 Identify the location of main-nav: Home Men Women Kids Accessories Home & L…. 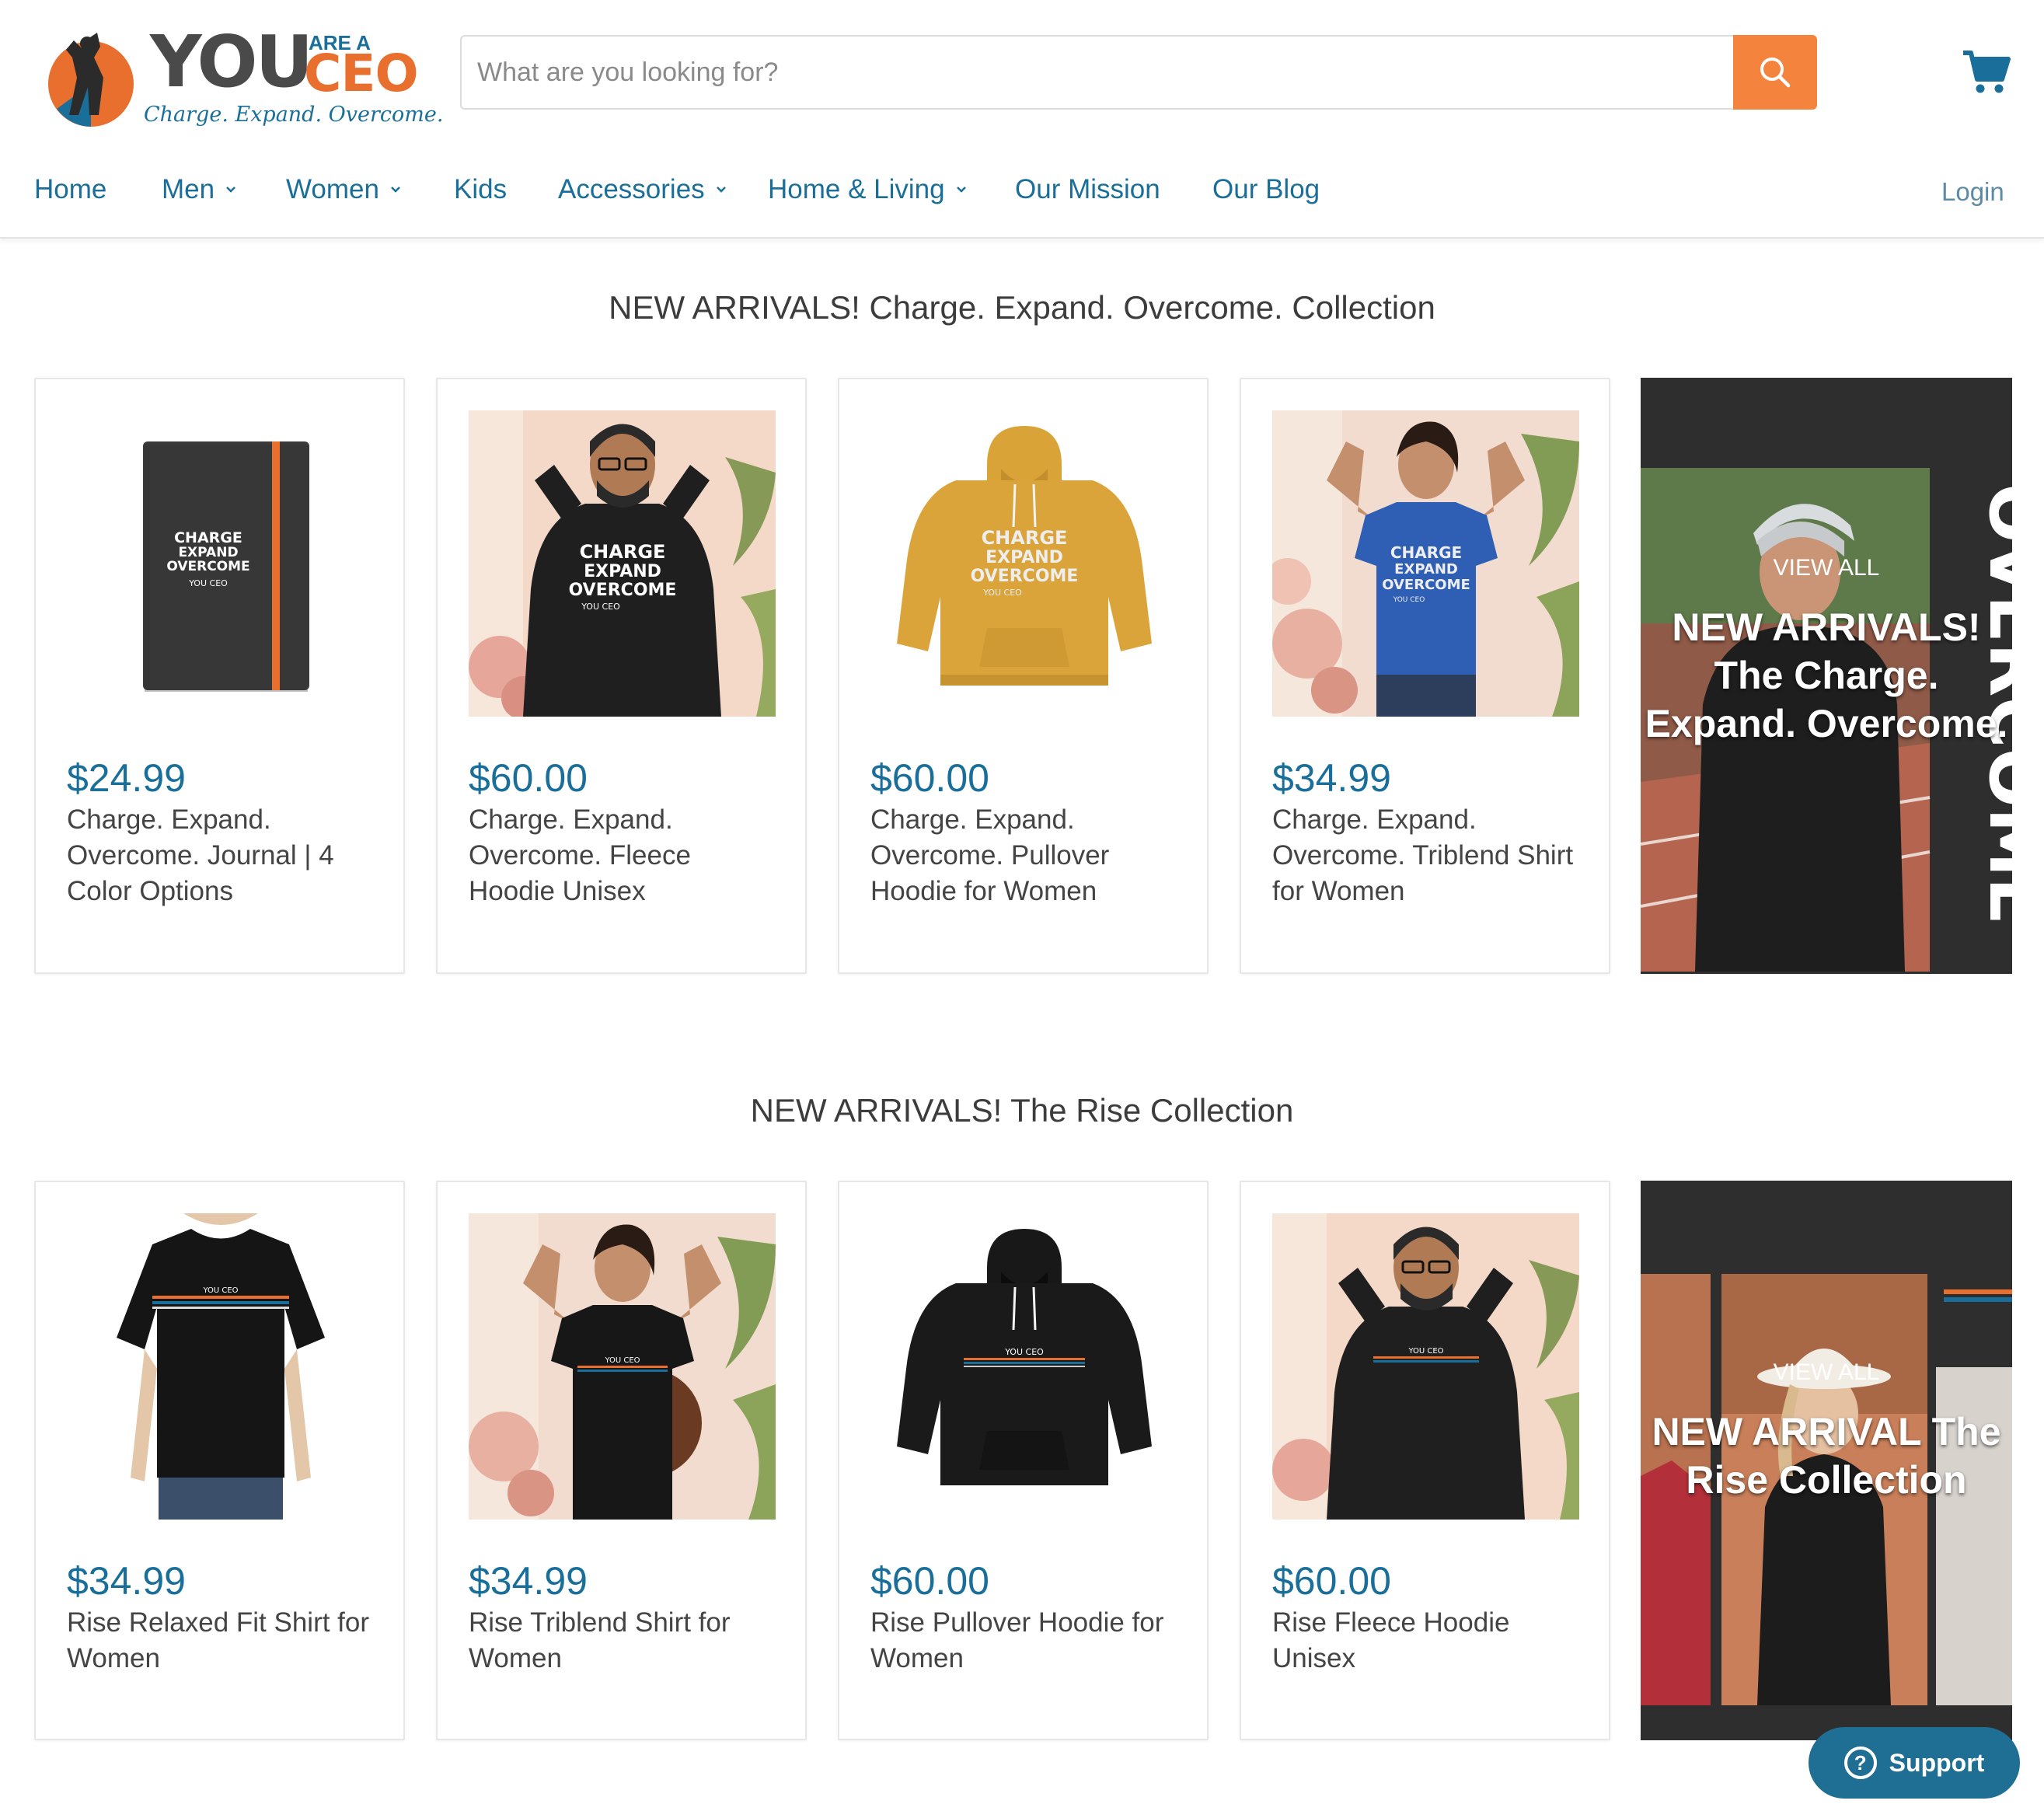
(1022, 192).